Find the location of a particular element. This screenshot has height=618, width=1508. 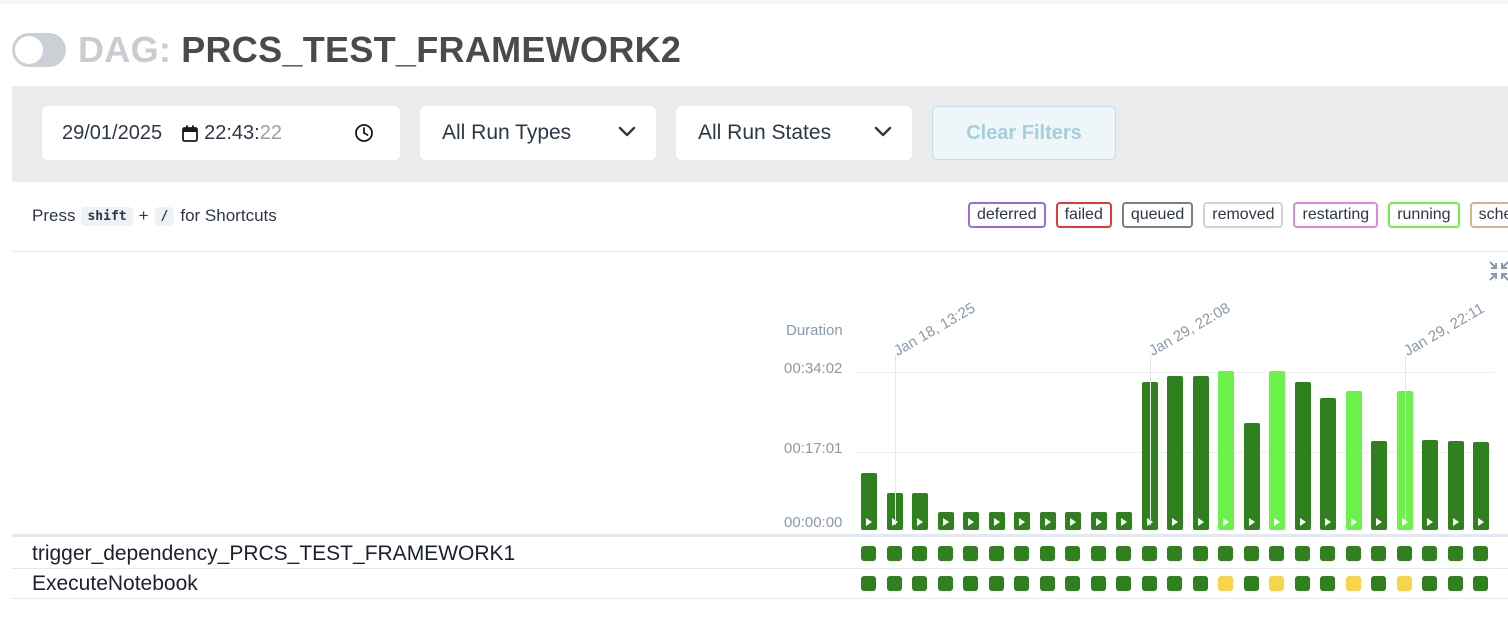

x-tick-label: Jan 18, 13:25 is located at coordinates (934, 329).